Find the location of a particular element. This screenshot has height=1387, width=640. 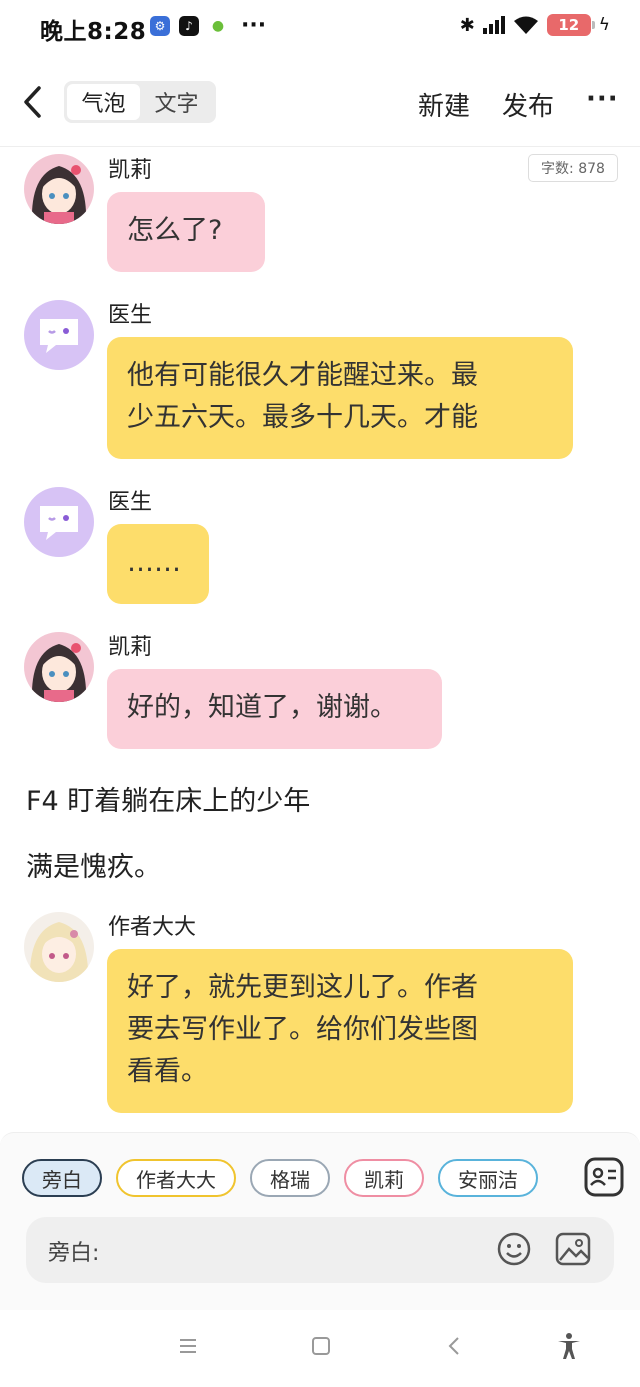

publish-button: 发布 is located at coordinates (528, 104).